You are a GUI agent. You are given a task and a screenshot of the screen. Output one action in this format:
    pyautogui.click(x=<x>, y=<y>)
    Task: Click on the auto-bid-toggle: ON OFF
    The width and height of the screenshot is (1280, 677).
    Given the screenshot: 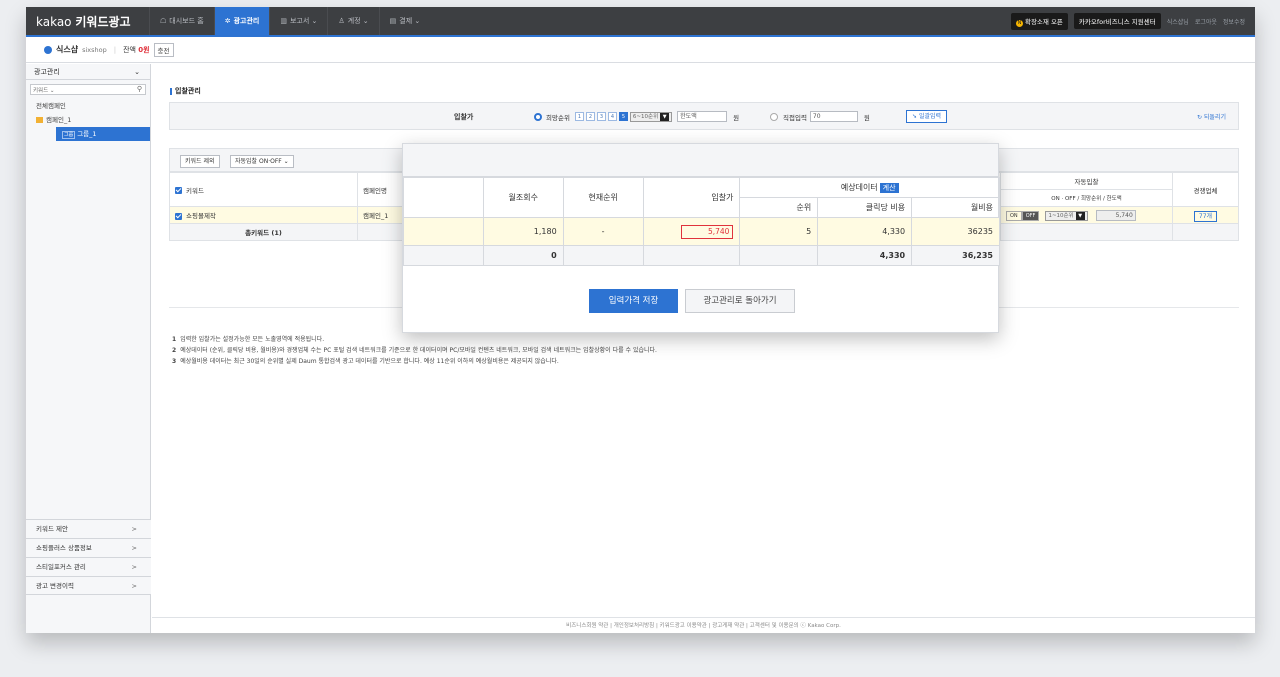 What is the action you would take?
    pyautogui.click(x=1023, y=215)
    